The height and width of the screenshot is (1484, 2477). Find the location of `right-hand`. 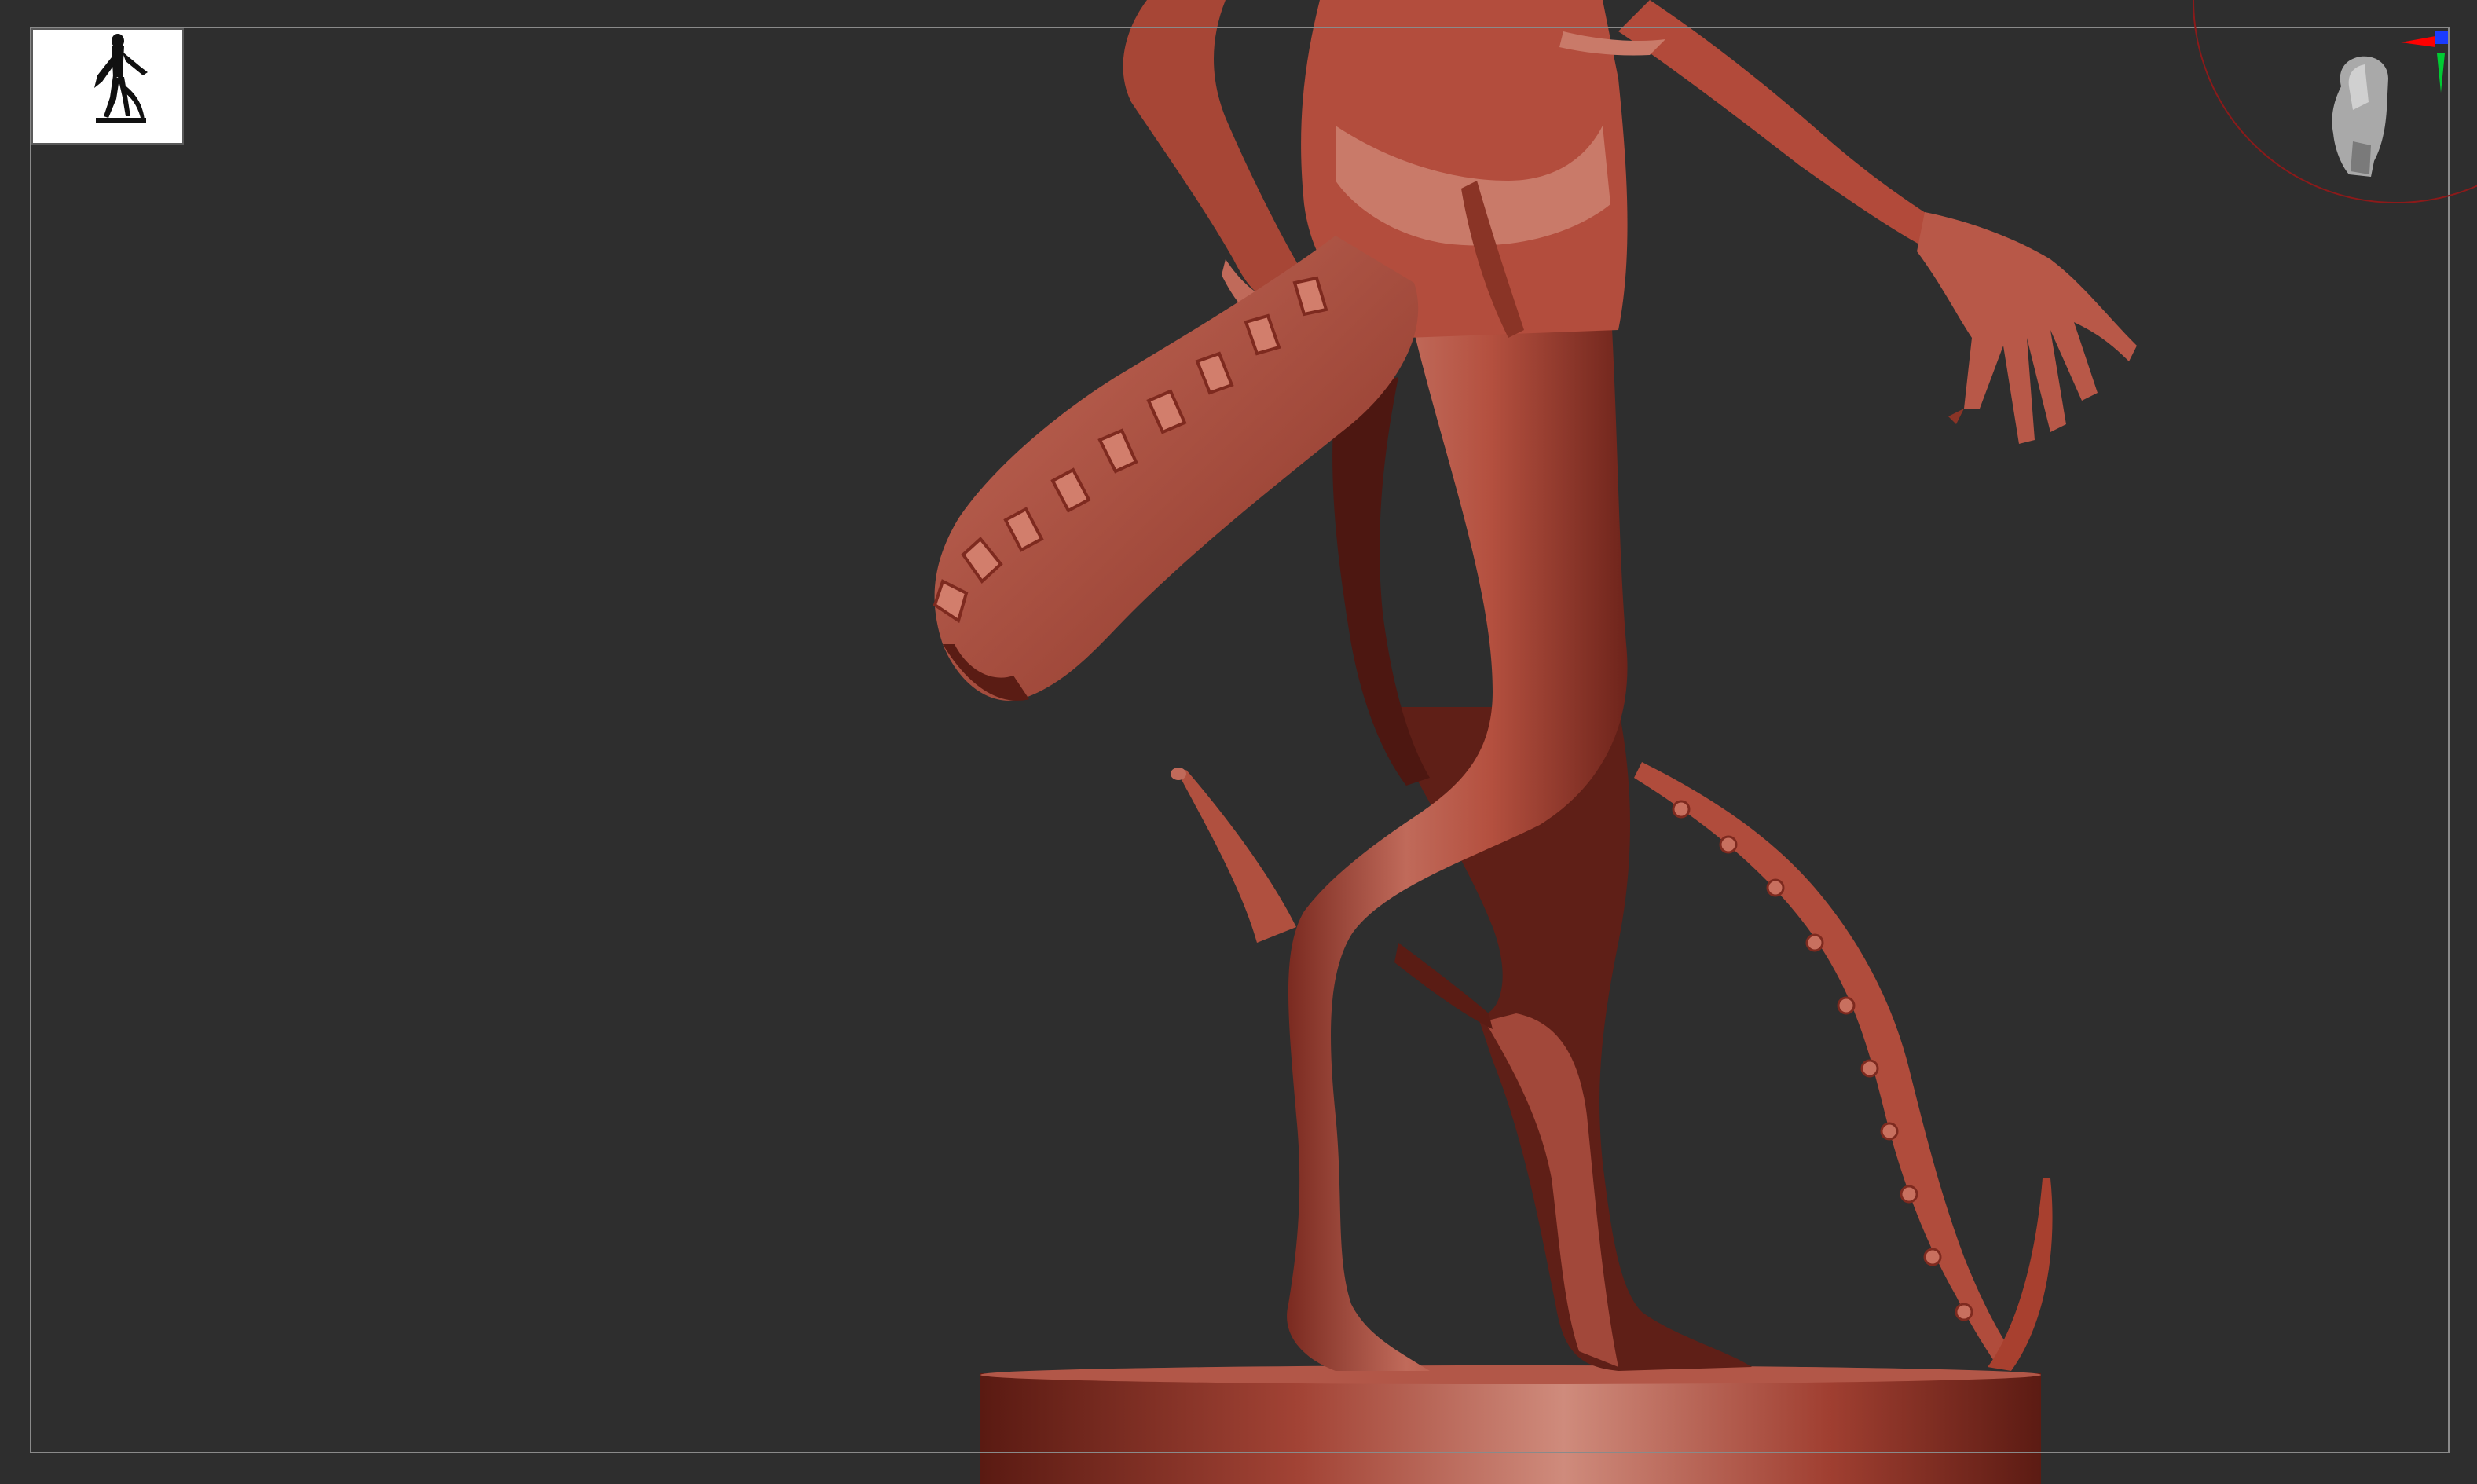

right-hand is located at coordinates (2027, 328).